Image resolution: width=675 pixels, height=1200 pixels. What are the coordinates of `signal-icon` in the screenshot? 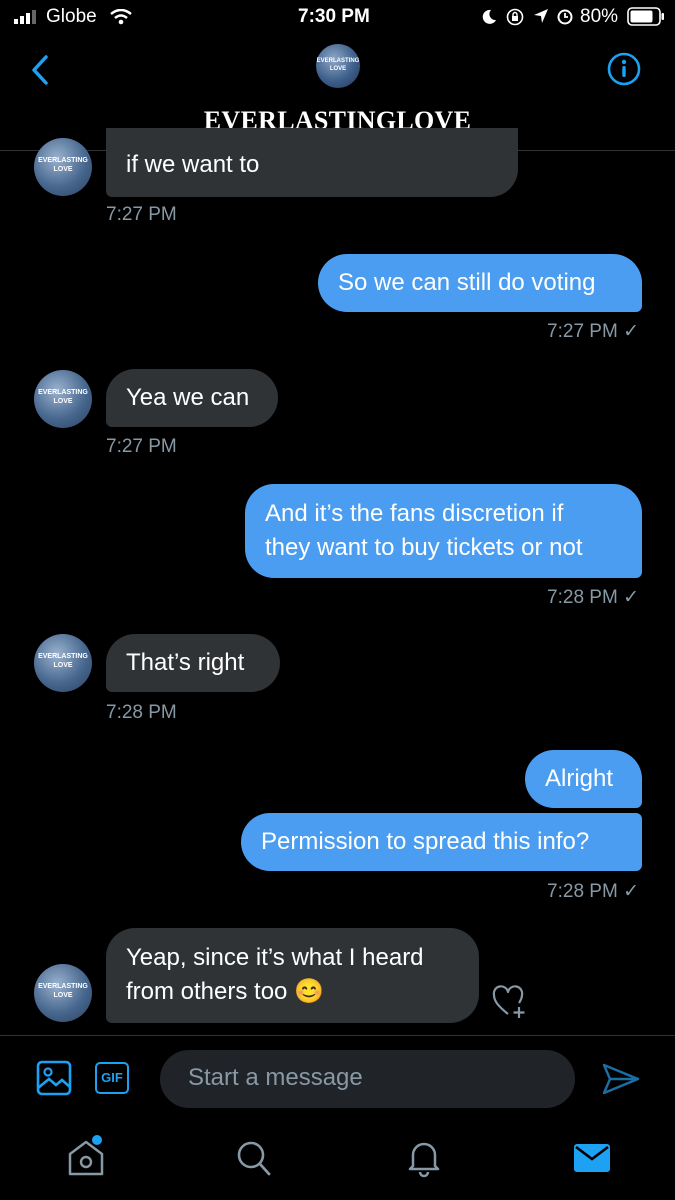 It's located at (25, 17).